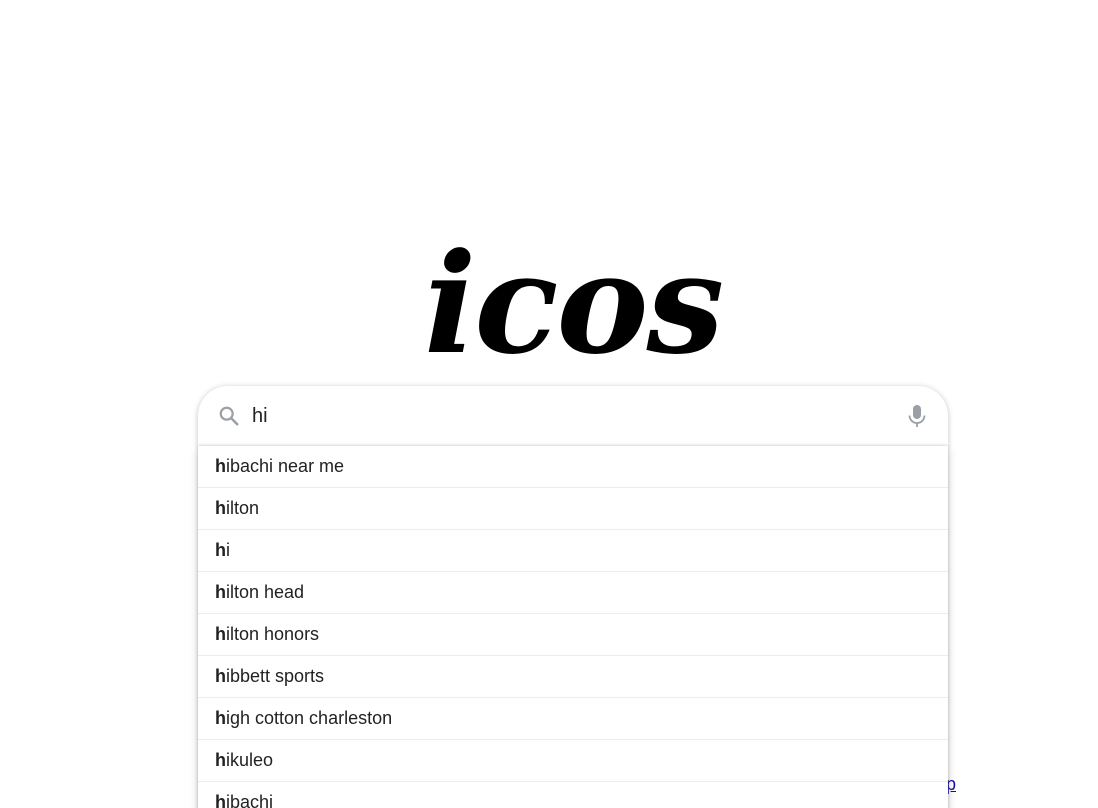 Image resolution: width=1098 pixels, height=808 pixels. Describe the element at coordinates (573, 635) in the screenshot. I see `suggestion-item: hilton honors` at that location.